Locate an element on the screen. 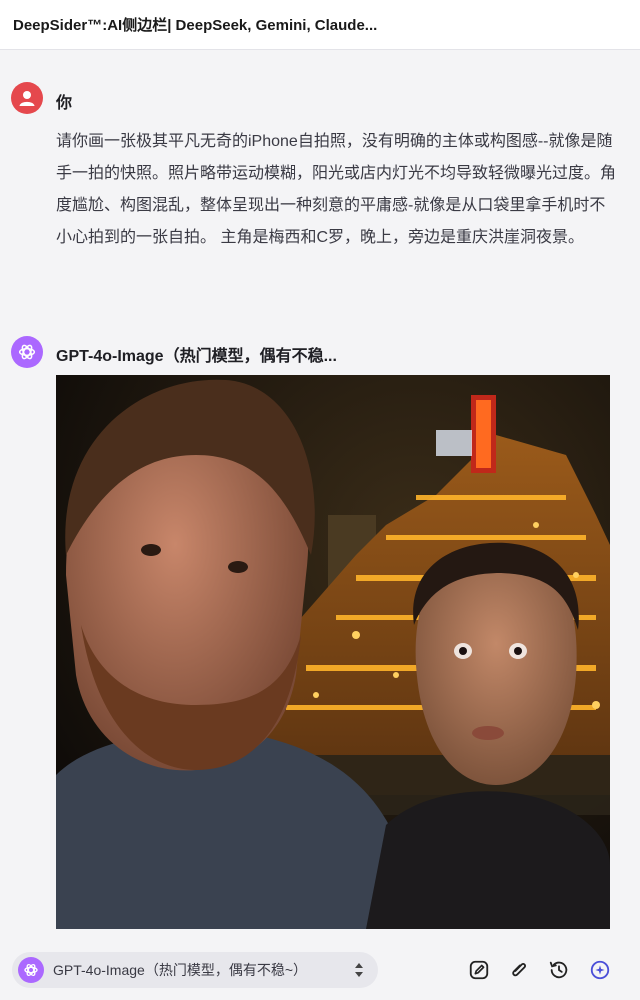  composer-bar: GPT-4o-Image（热门模型，偶有不稳~） is located at coordinates (320, 970).